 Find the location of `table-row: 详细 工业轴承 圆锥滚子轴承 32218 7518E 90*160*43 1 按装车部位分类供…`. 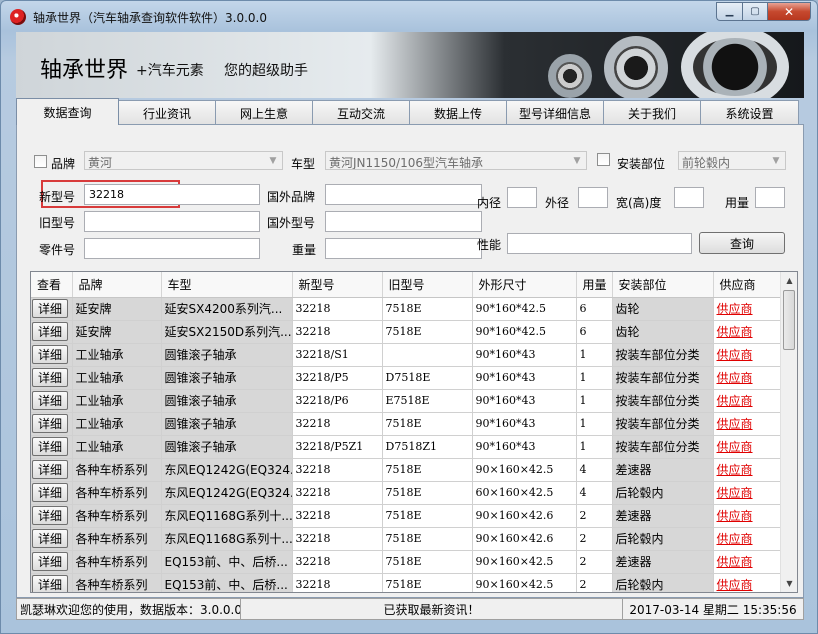

table-row: 详细 工业轴承 圆锥滚子轴承 32218 7518E 90*160*43 1 按装车部位分类供… is located at coordinates (406, 424).